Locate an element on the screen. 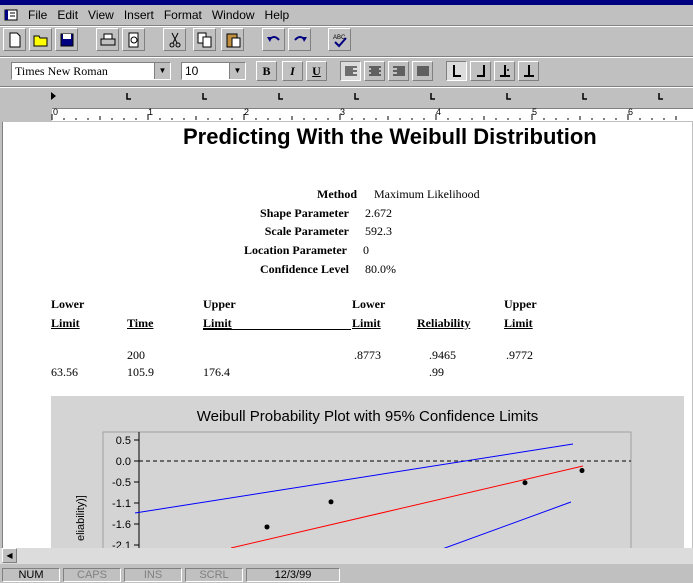 The height and width of the screenshot is (583, 693). scroll-left-button: ◀ is located at coordinates (9, 555).